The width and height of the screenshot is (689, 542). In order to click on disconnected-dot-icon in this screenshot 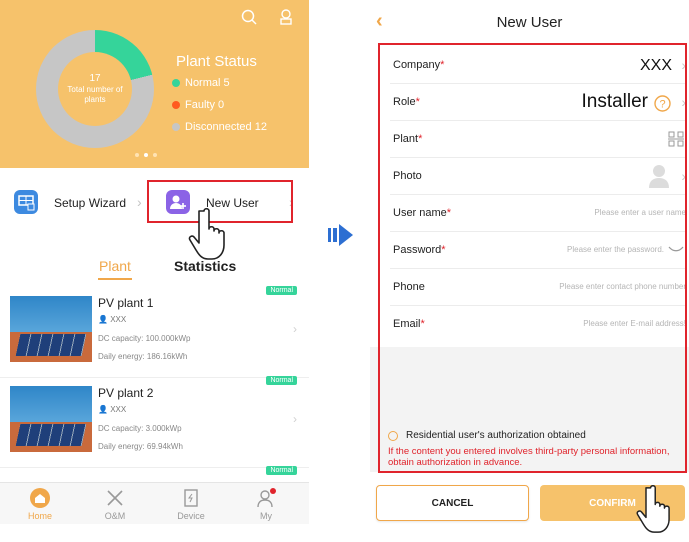, I will do `click(176, 127)`.